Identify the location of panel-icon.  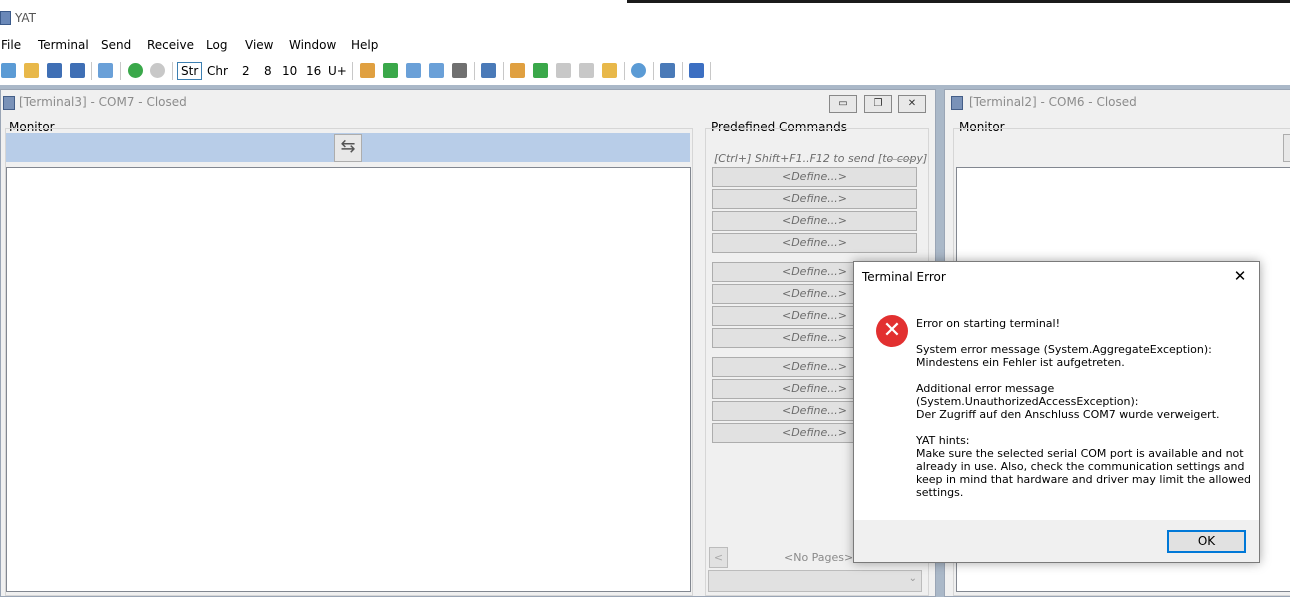
(436, 70).